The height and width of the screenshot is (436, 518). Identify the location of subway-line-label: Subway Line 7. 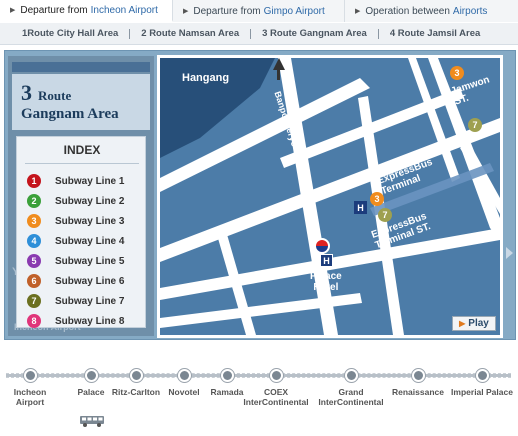
(90, 301).